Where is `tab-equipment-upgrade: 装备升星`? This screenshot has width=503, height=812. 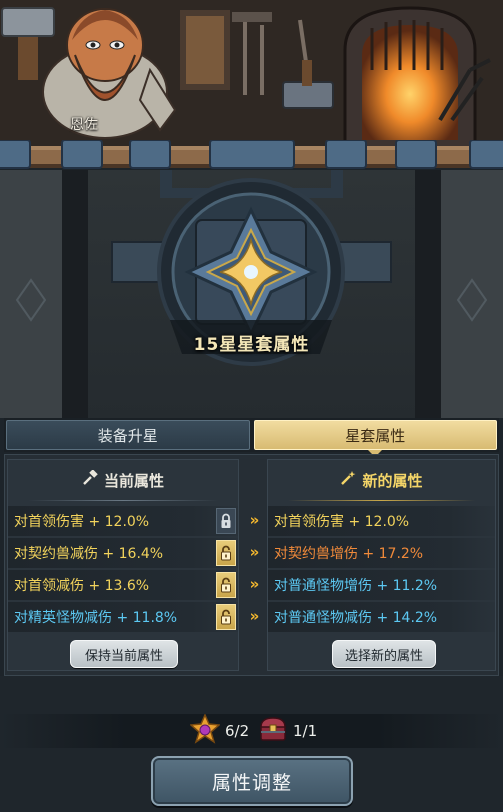
tab-equipment-upgrade: 装备升星 is located at coordinates (128, 435).